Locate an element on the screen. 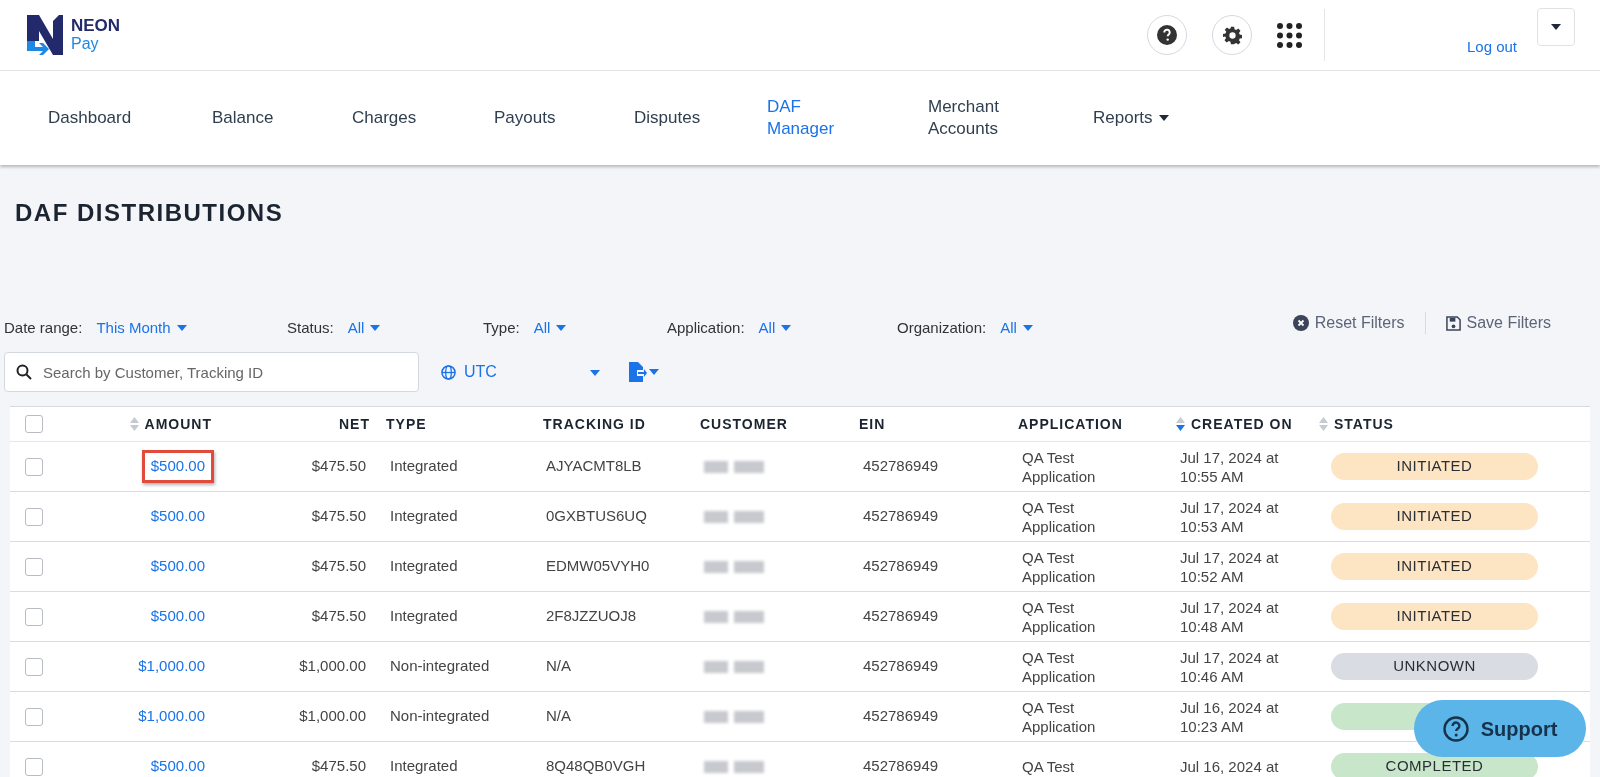  reset-filters-button: Reset Filters is located at coordinates (1348, 323).